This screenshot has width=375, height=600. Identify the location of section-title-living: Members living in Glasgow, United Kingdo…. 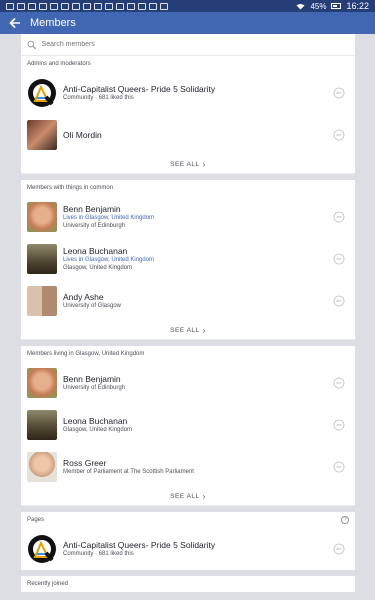
(188, 354).